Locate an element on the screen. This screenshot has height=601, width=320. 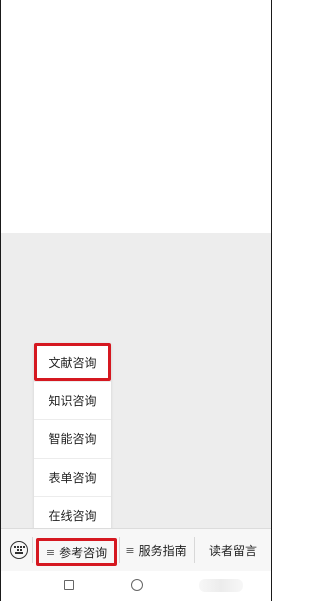
submenu-item-label: 文献咨询 is located at coordinates (72, 362).